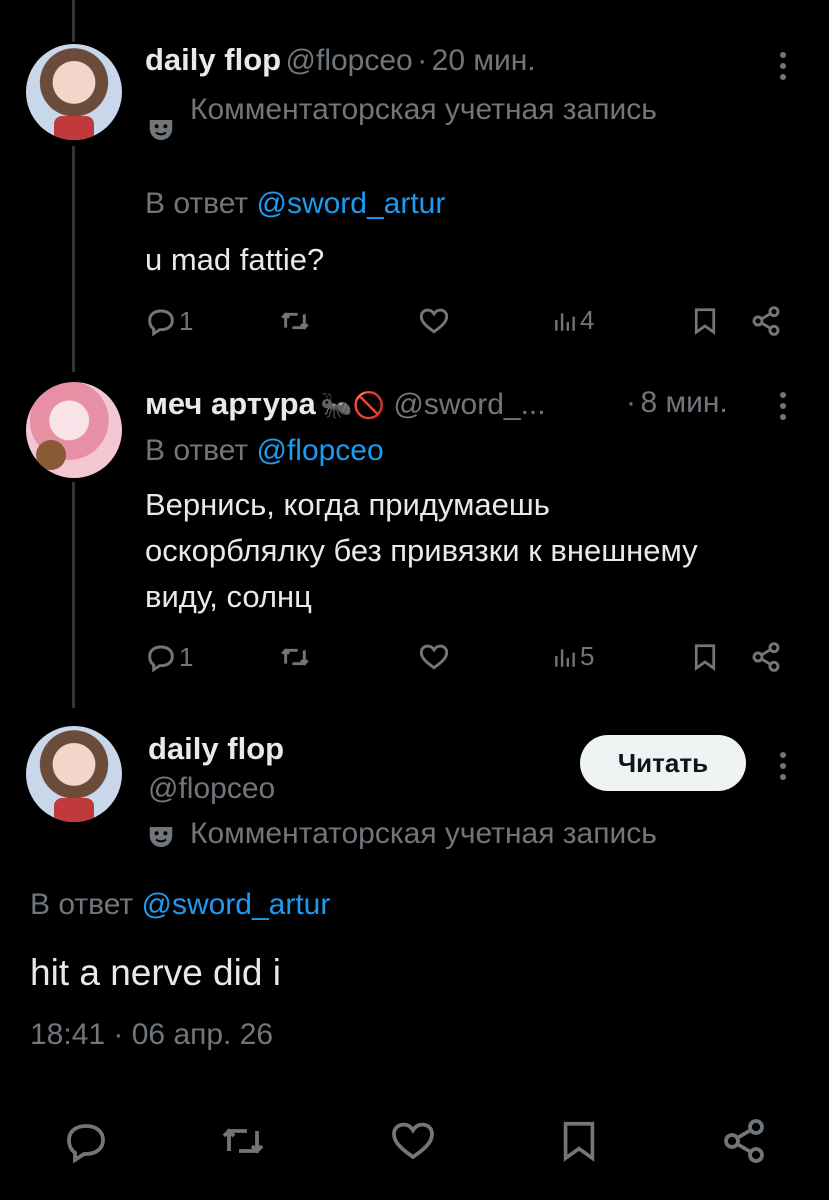  Describe the element at coordinates (319, 450) in the screenshot. I see `reply-mention: @flopceo` at that location.